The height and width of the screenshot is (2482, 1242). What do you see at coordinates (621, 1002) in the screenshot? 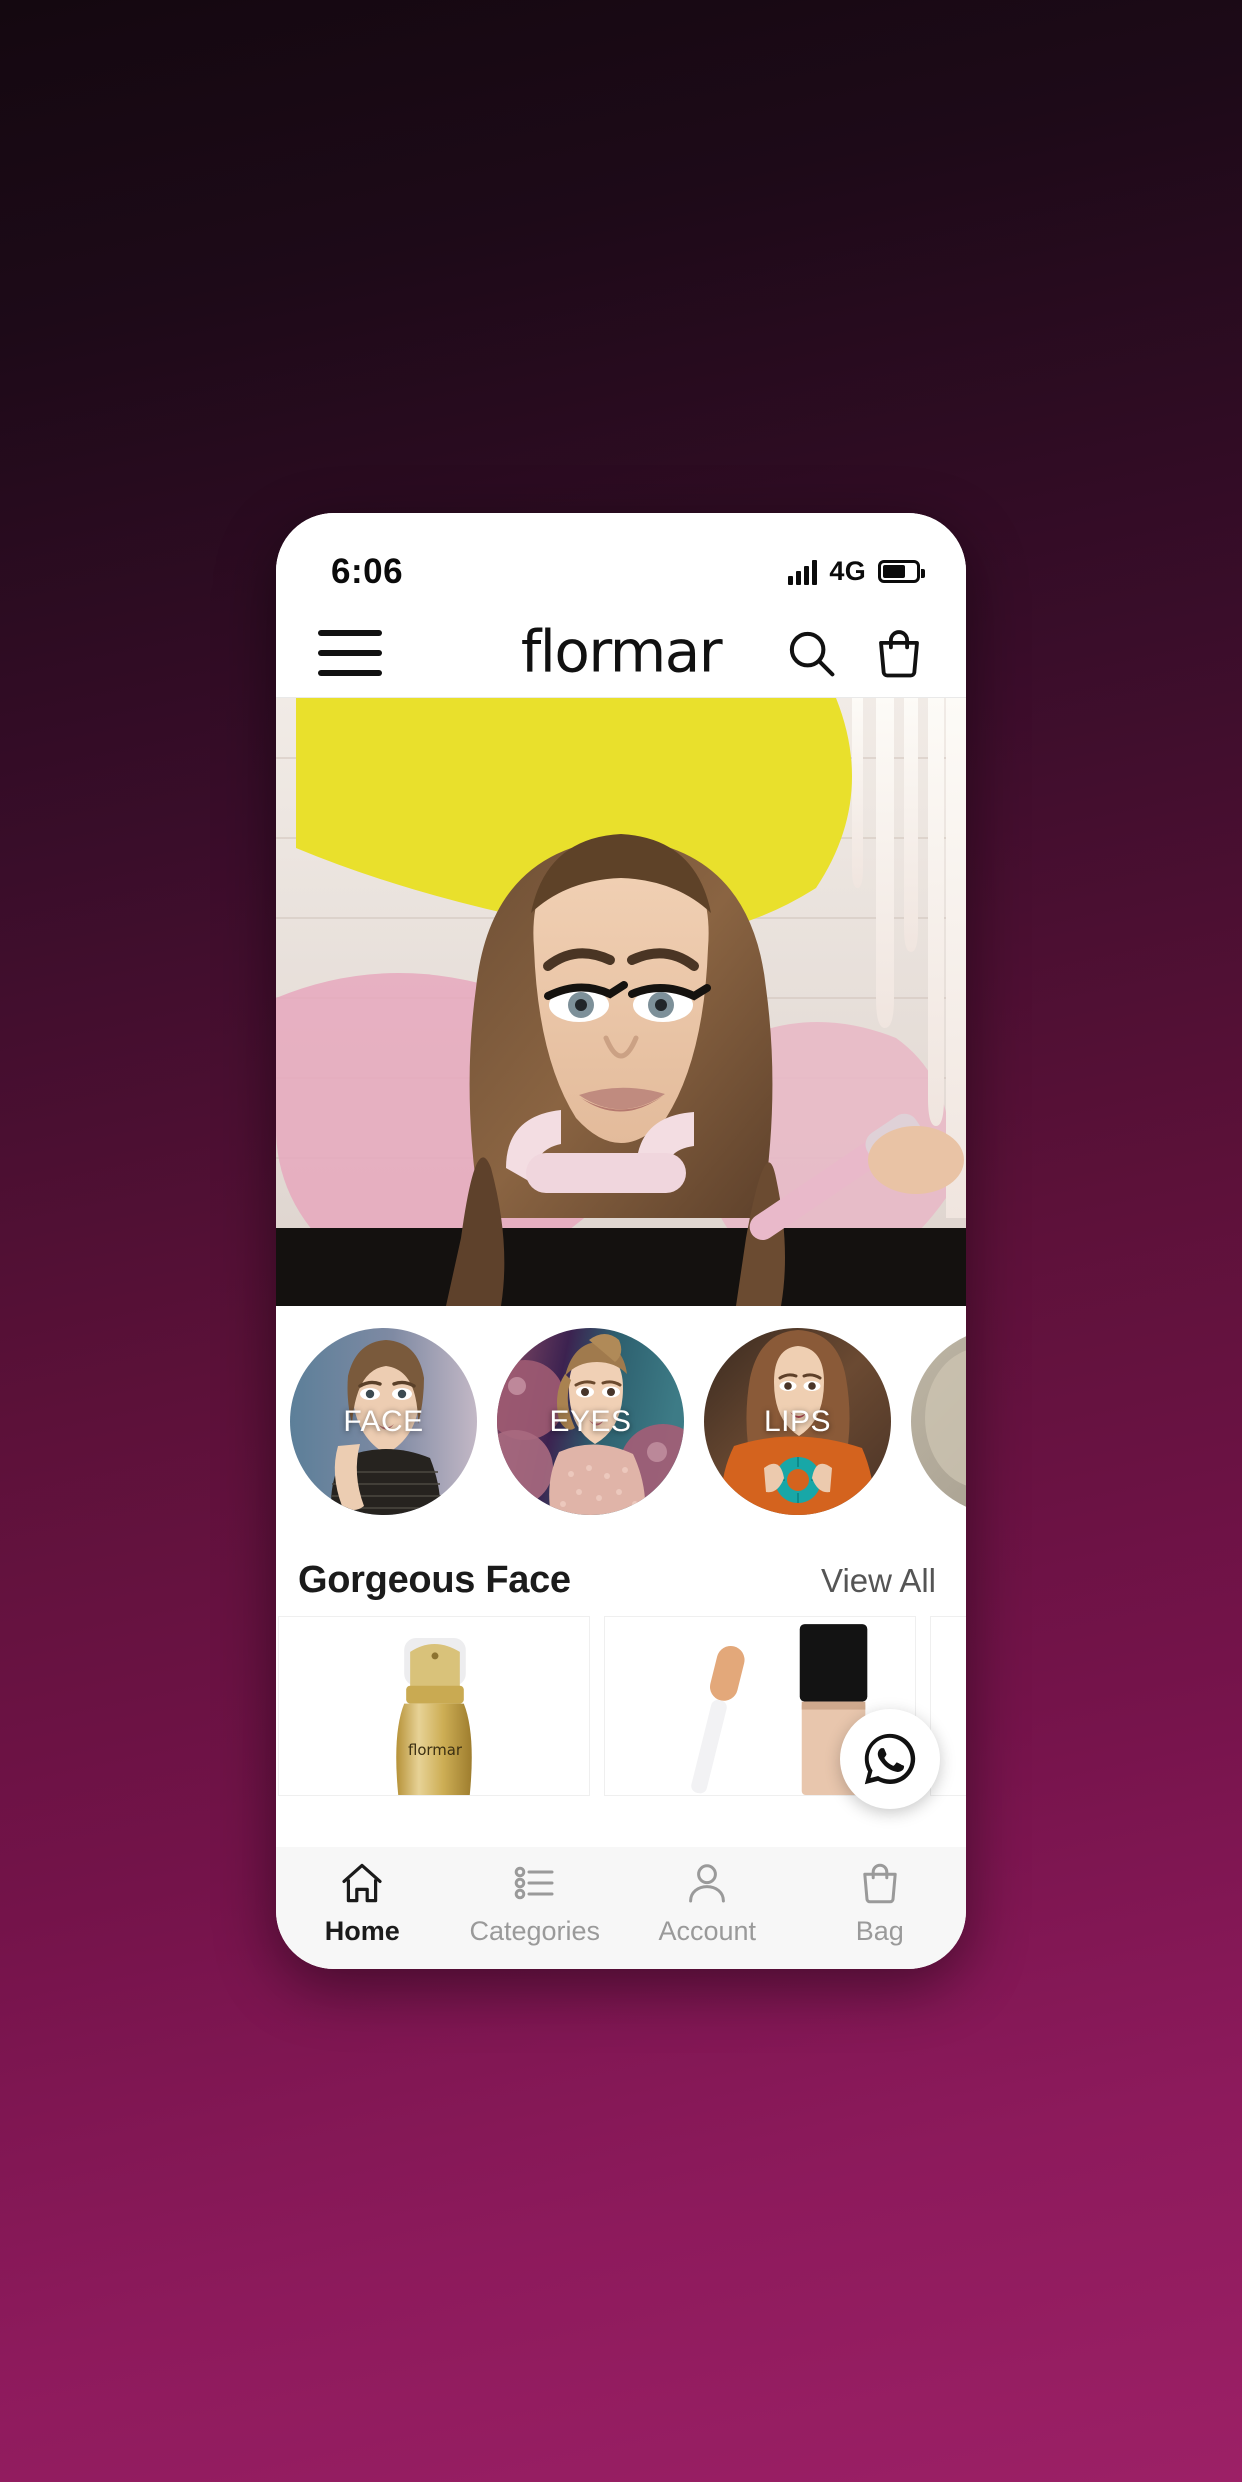
I see `hero-banner` at bounding box center [621, 1002].